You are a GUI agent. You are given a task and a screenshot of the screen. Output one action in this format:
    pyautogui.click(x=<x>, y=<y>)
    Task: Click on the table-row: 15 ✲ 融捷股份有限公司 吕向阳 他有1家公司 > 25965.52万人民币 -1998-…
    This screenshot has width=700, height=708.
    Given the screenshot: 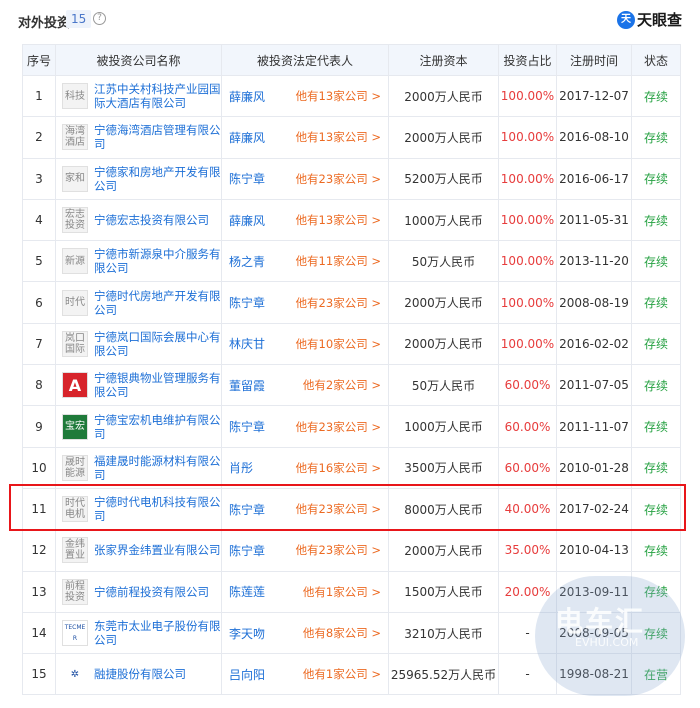 What is the action you would take?
    pyautogui.click(x=351, y=674)
    